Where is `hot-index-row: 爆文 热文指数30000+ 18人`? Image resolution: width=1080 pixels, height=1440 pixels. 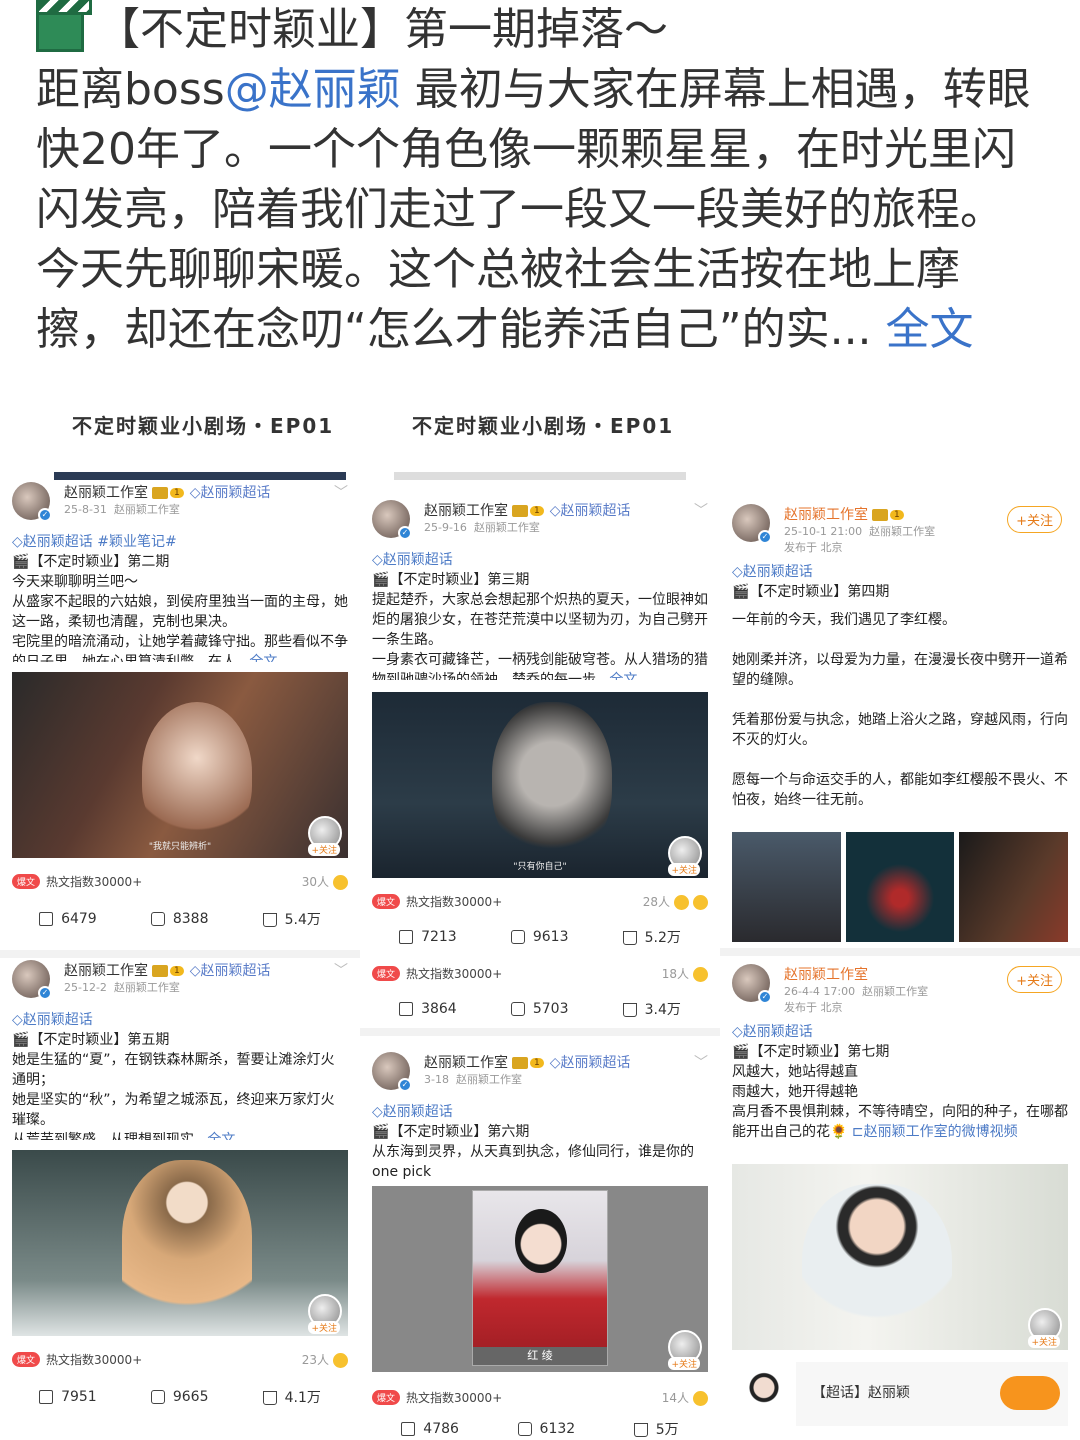 hot-index-row: 爆文 热文指数30000+ 18人 is located at coordinates (540, 973).